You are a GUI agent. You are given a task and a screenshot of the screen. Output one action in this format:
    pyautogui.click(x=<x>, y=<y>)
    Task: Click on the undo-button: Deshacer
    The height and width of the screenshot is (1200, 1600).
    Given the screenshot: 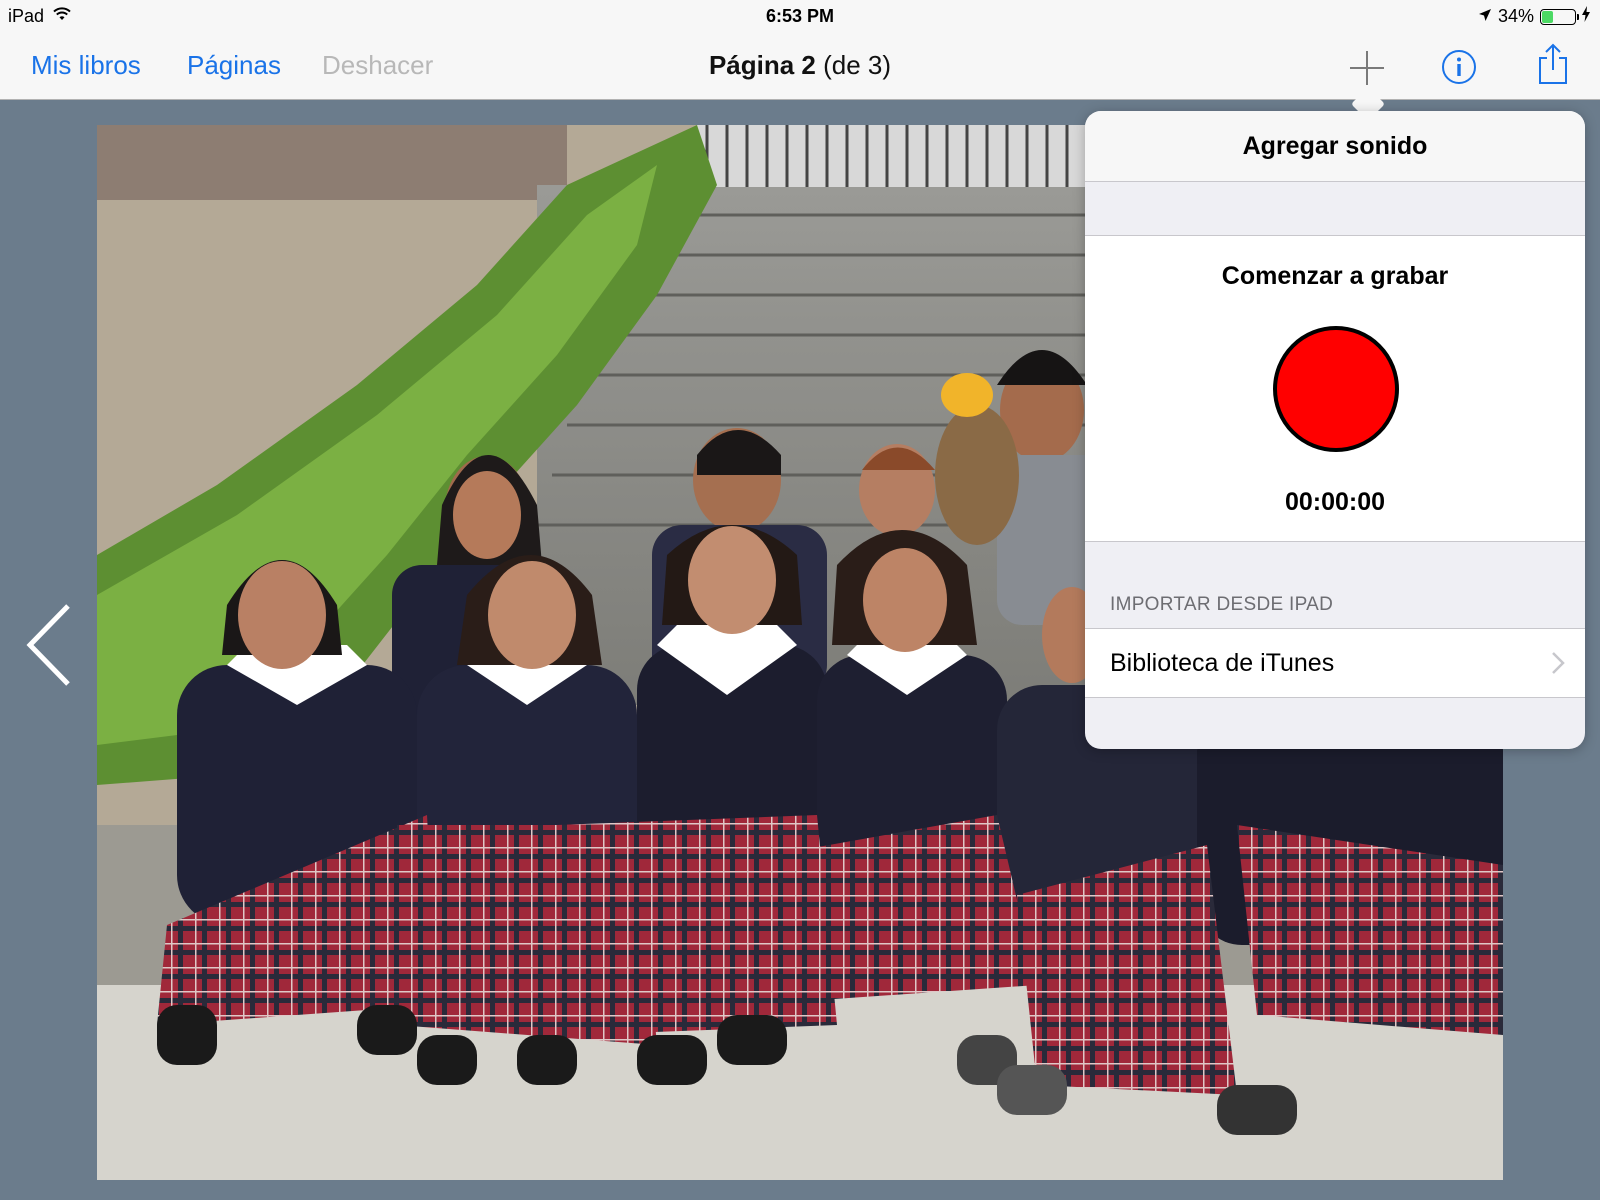 What is the action you would take?
    pyautogui.click(x=377, y=65)
    